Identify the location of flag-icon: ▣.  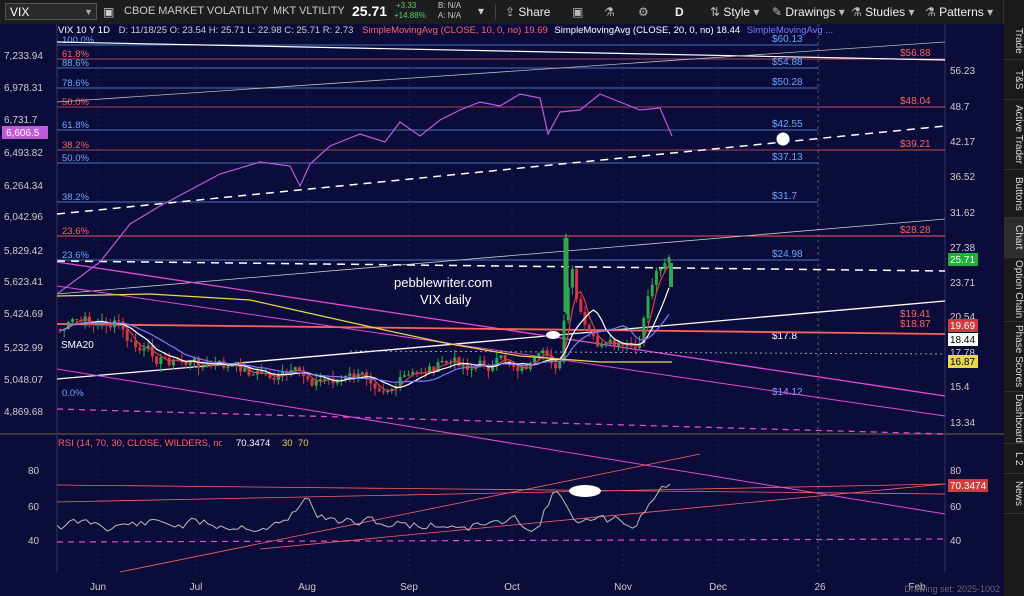
(108, 12).